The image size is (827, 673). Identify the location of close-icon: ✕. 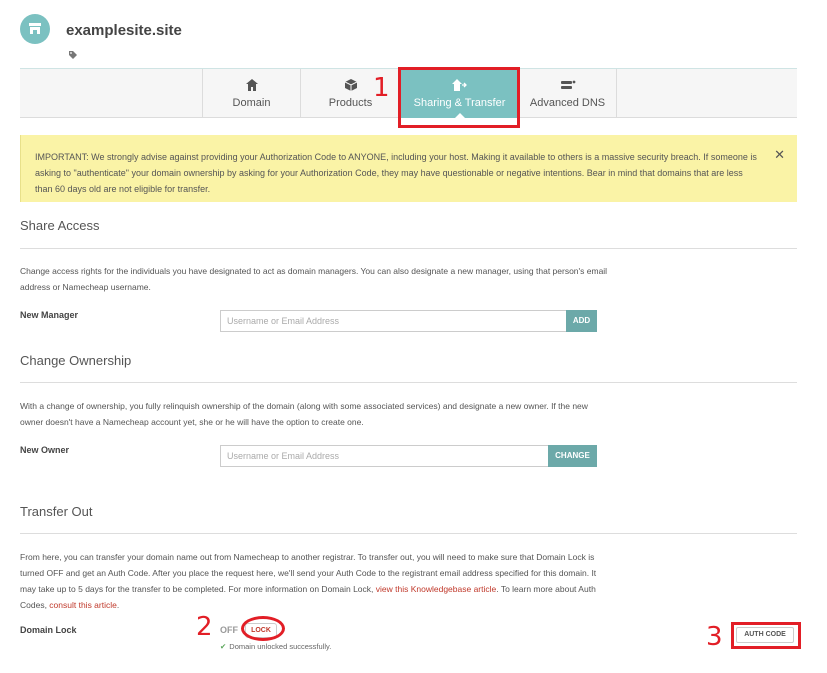
(779, 156).